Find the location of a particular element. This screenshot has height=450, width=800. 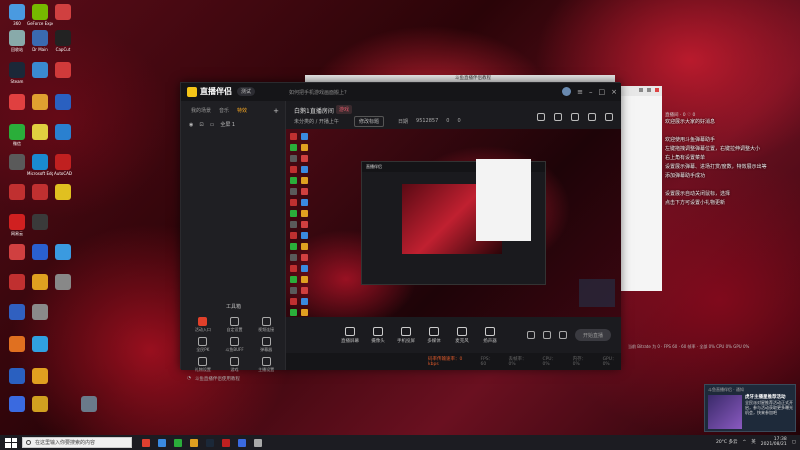

scene-item: ◉ ⊡ ▭ 全屏 1 is located at coordinates (233, 124).